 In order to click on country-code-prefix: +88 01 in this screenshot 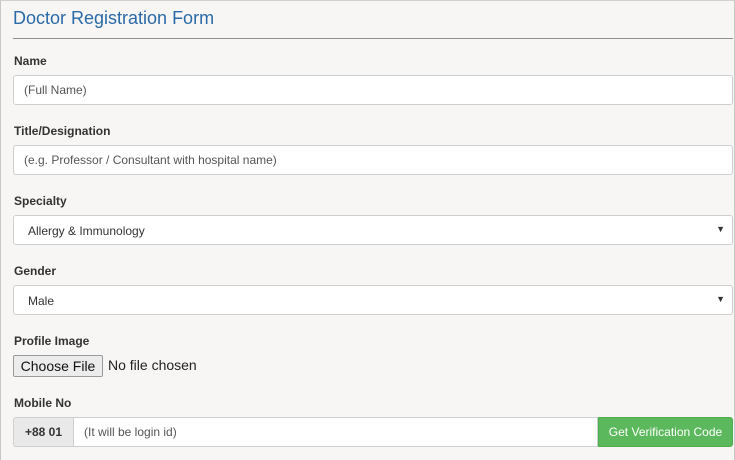, I will do `click(43, 432)`.